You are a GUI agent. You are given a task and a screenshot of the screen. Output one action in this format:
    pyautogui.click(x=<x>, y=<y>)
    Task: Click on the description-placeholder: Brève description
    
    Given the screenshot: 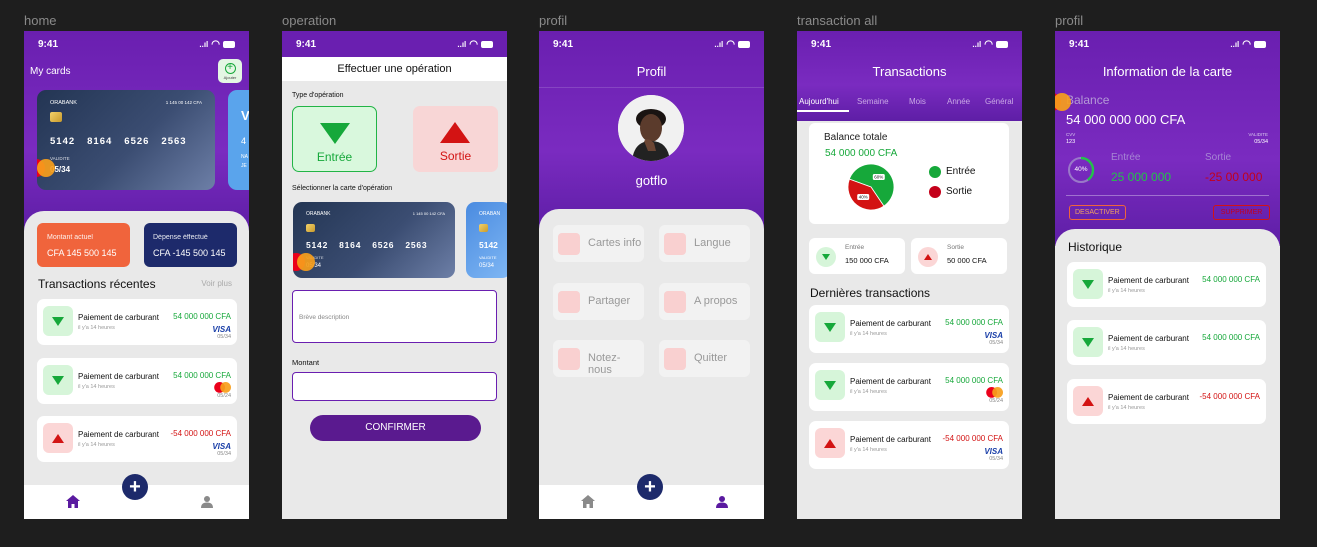 What is the action you would take?
    pyautogui.click(x=324, y=317)
    